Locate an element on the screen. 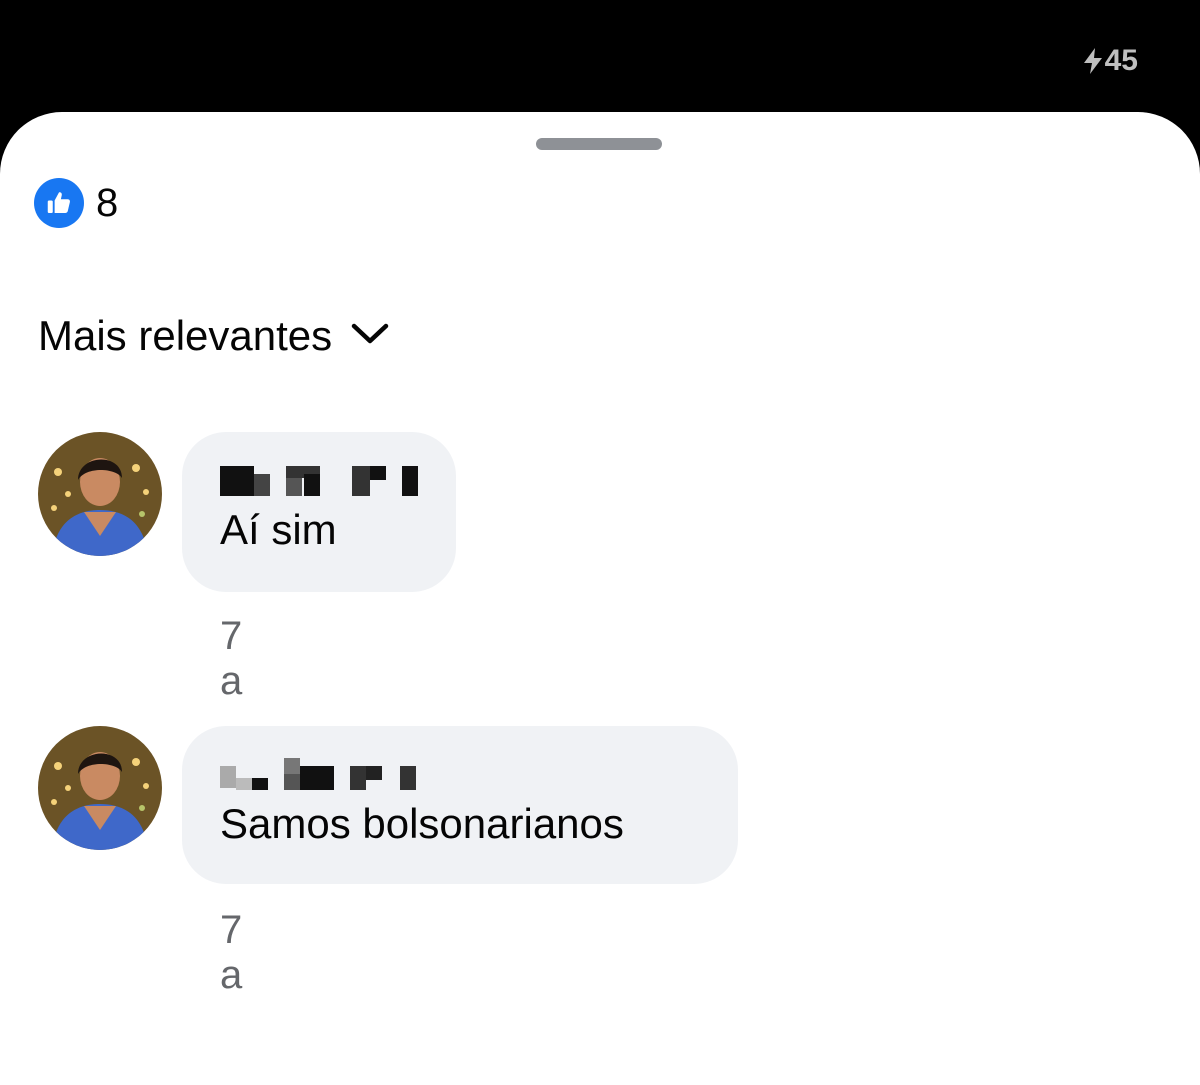 The height and width of the screenshot is (1085, 1200). like-count: 8 is located at coordinates (107, 202).